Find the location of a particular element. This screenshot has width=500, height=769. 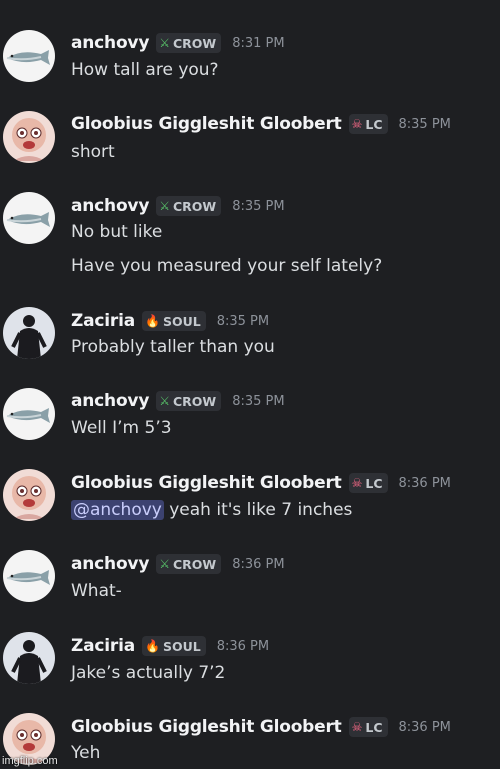

message-header: anchovy ⚔ CROW 8:31 PM is located at coordinates (178, 43).